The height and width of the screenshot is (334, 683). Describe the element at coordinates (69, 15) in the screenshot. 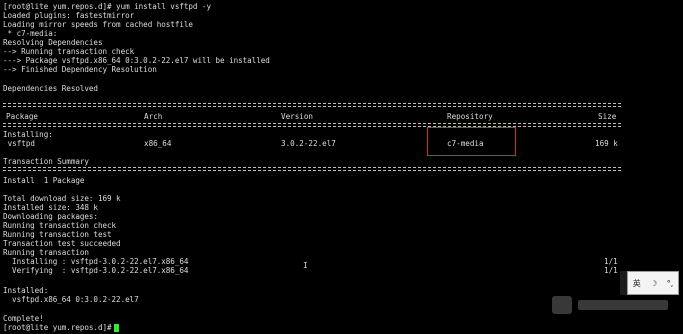

I see `terminal-line: Loaded plugins: fastestmirror` at that location.